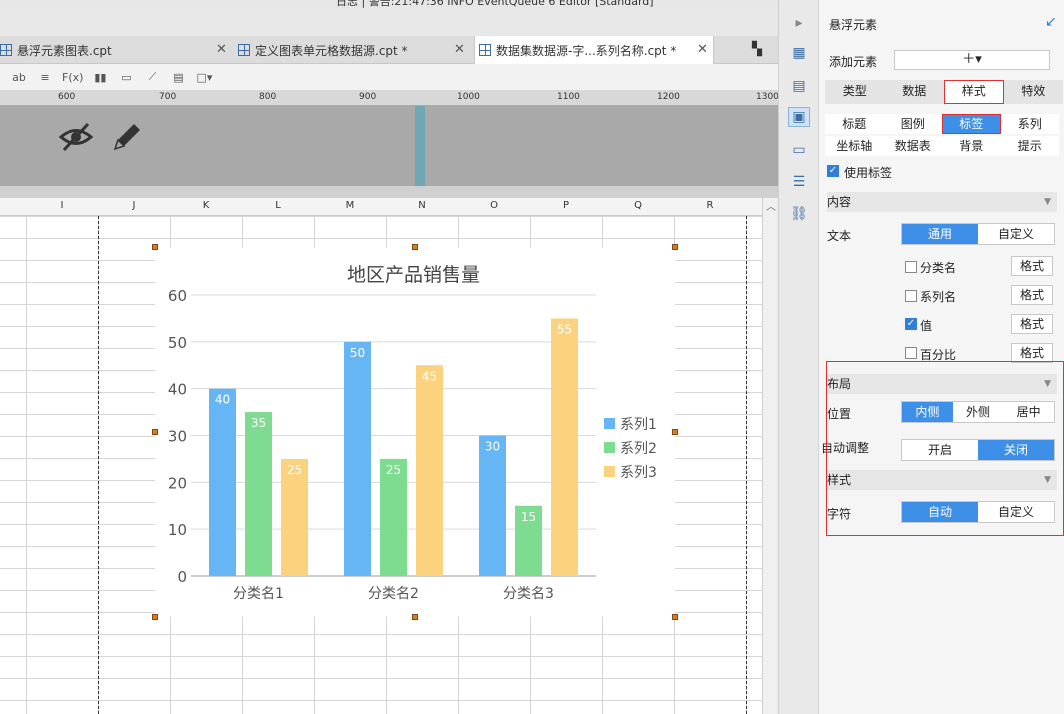  I want to click on list-icon: ☰, so click(799, 182).